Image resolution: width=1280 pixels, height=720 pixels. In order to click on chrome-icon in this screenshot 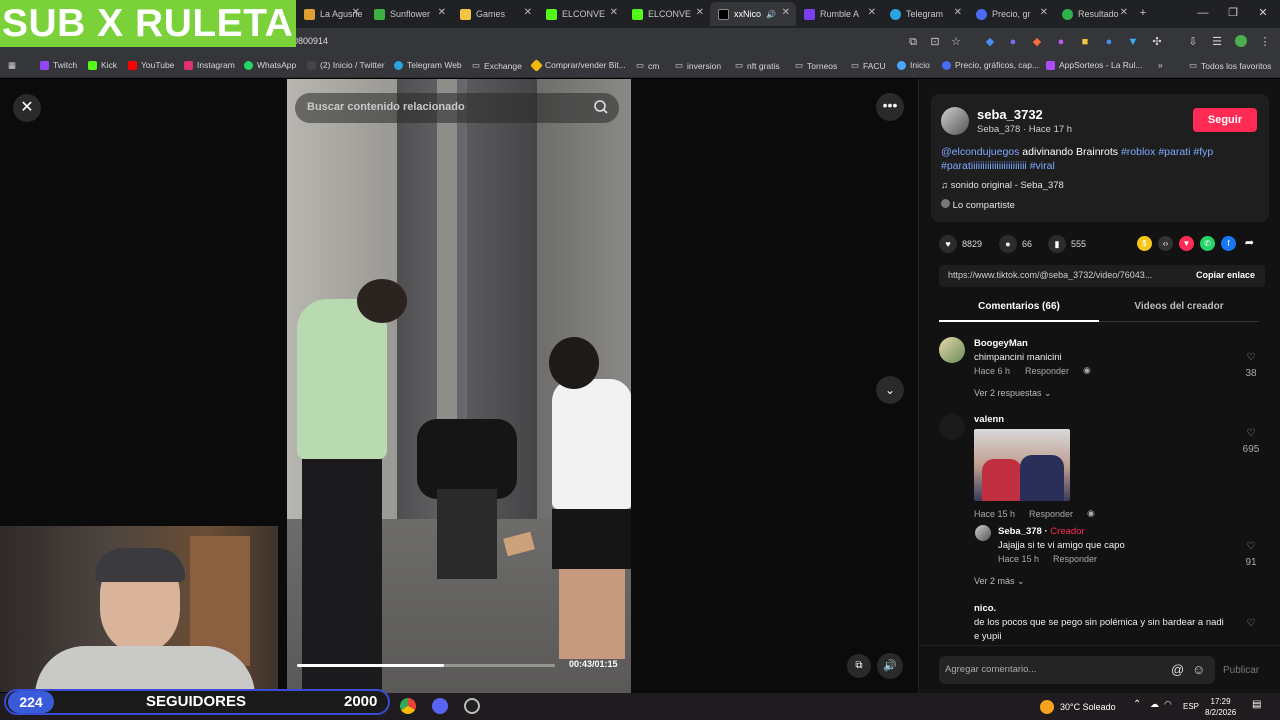, I will do `click(408, 706)`.